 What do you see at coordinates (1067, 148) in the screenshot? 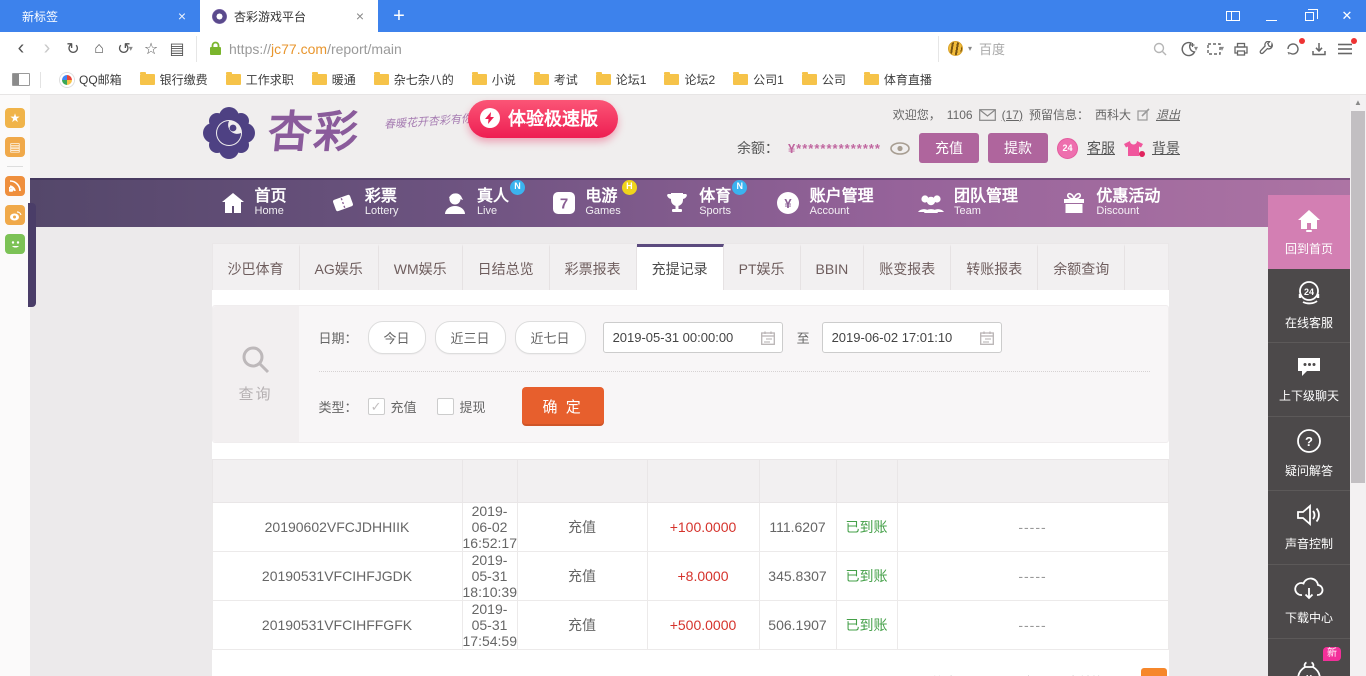
I see `customer-service-24-icon: 24` at bounding box center [1067, 148].